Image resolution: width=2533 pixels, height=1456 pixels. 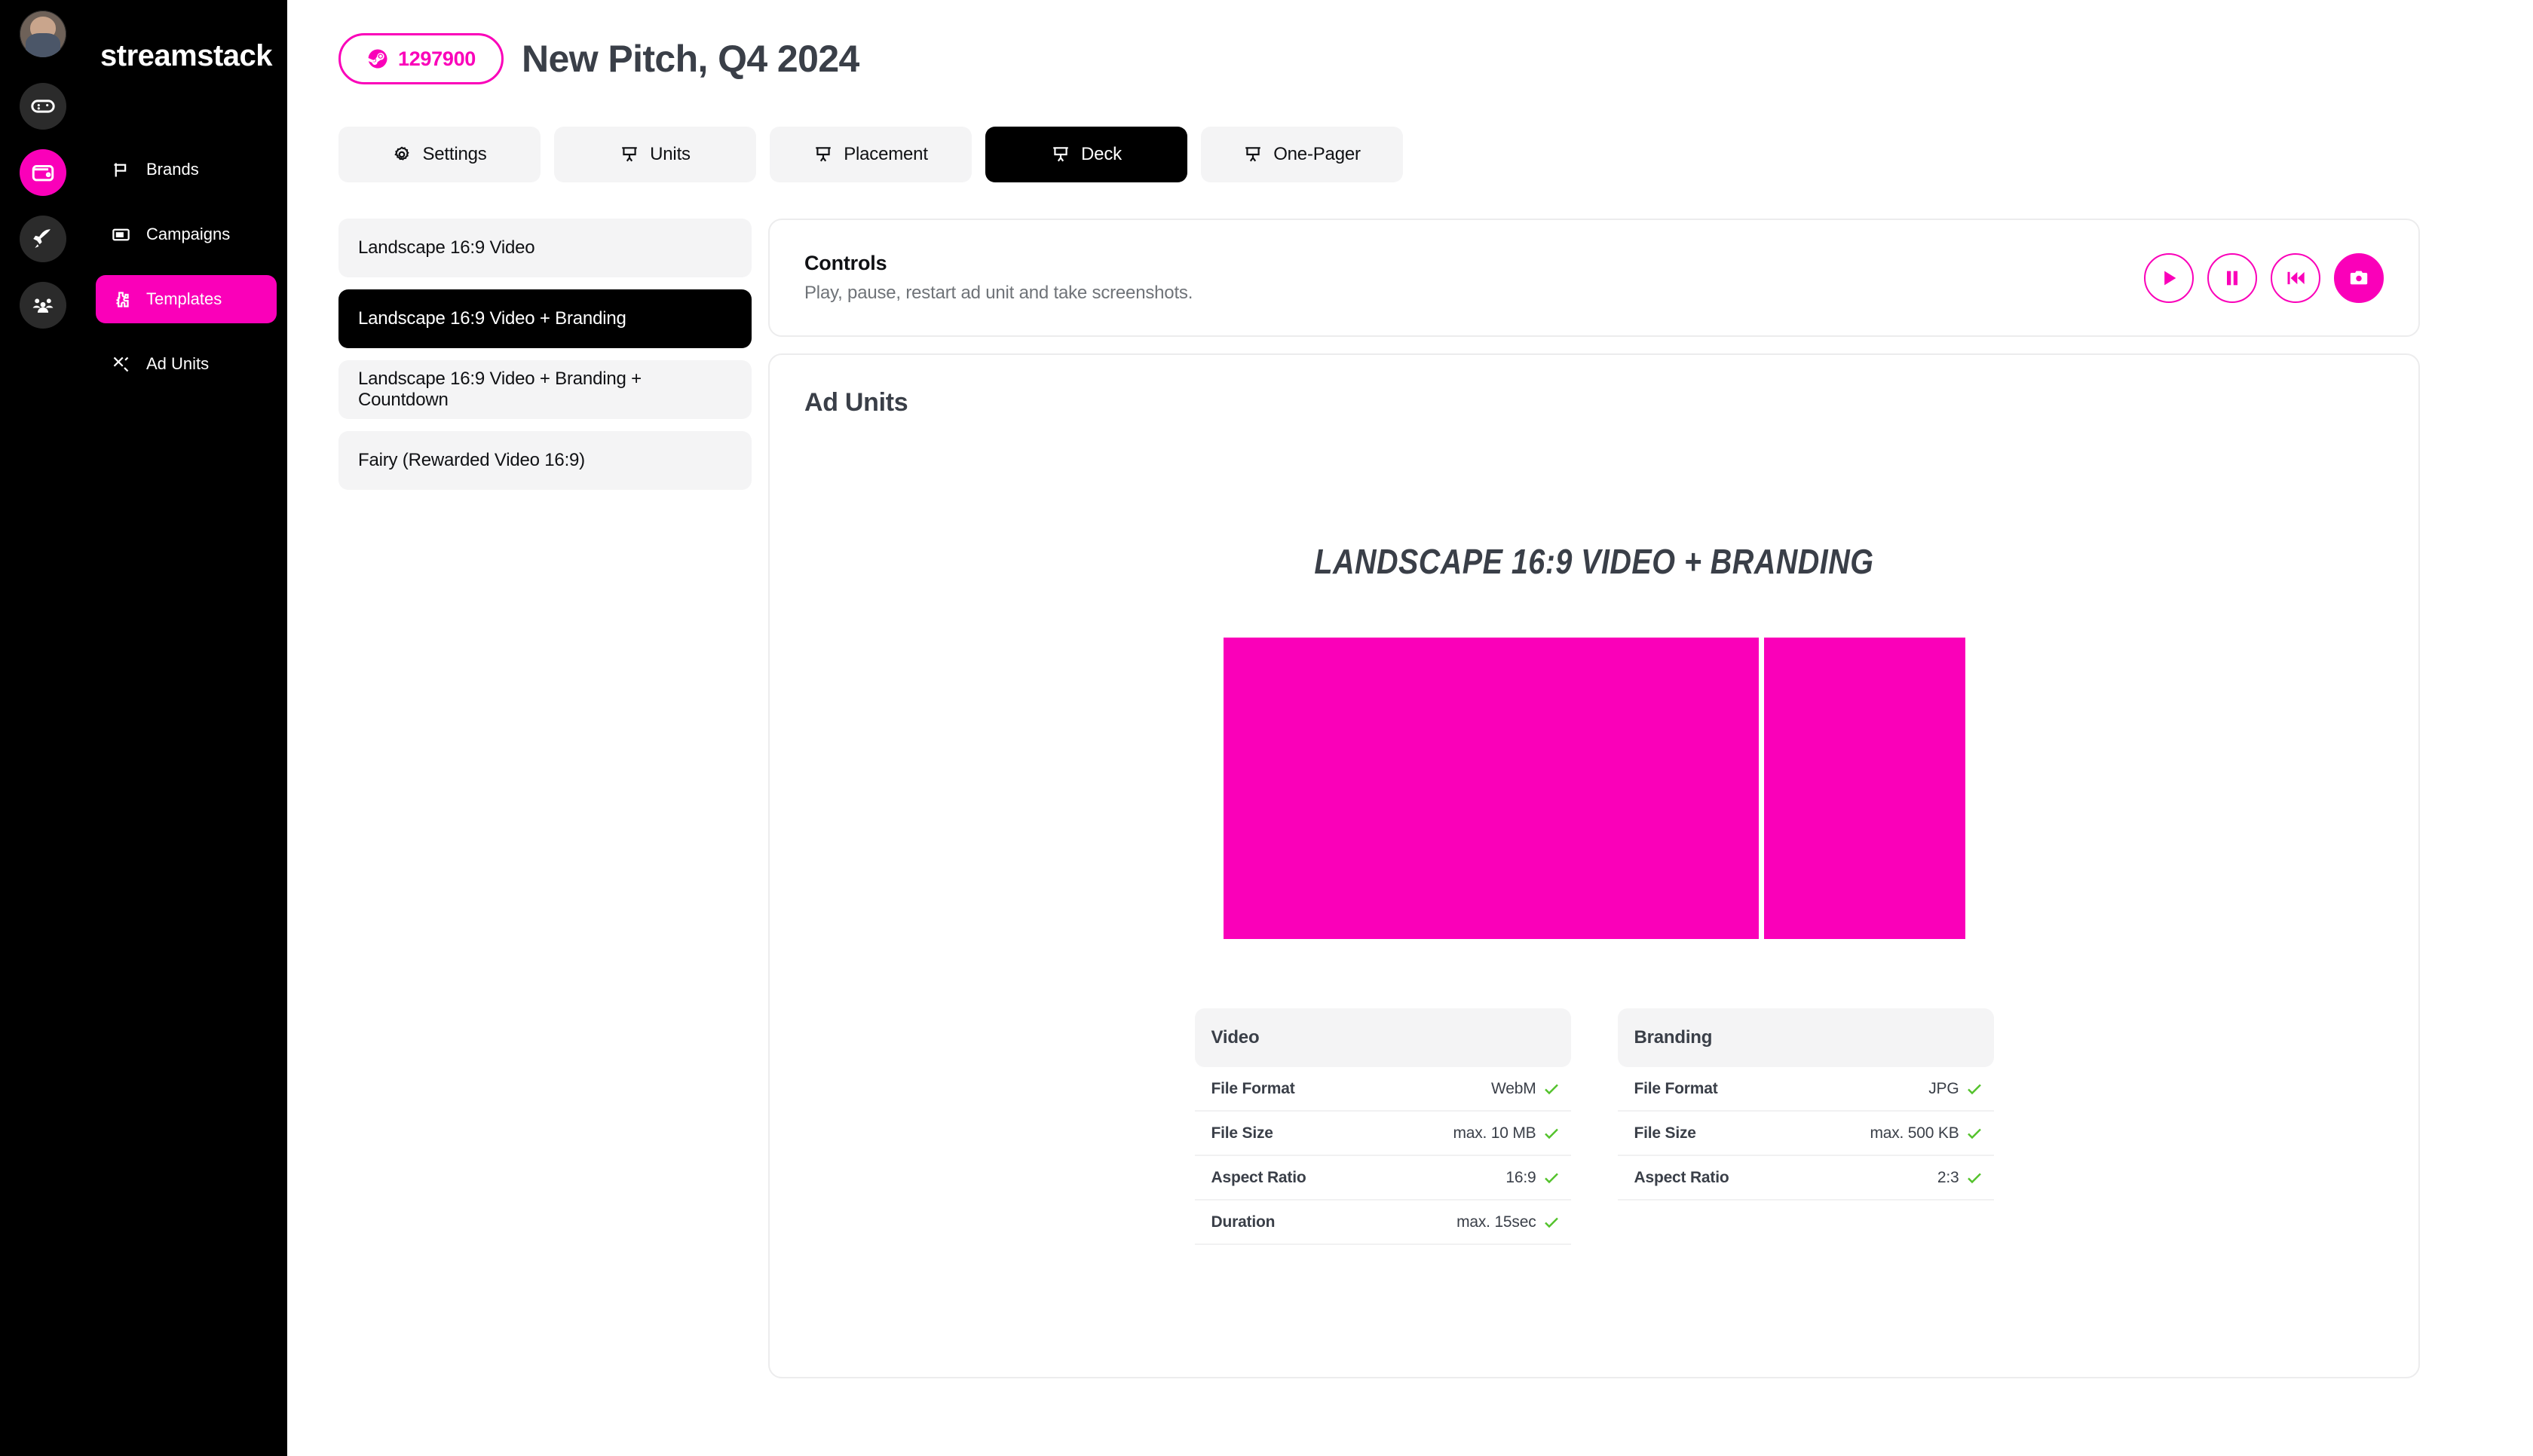 I want to click on spec-row: File Format WebM, so click(x=1382, y=1089).